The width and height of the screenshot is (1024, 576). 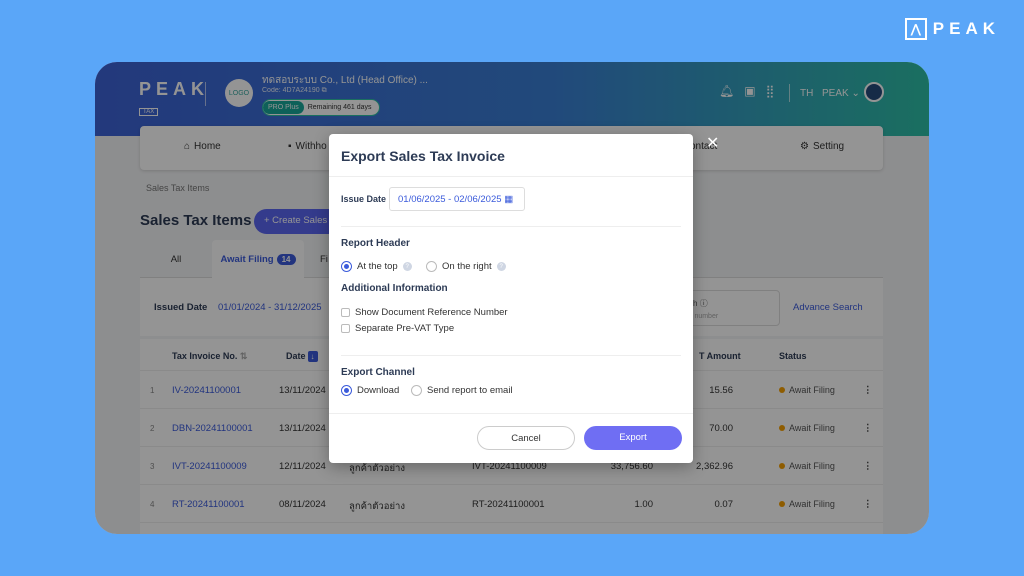 I want to click on peak-brand: ⋀ PEAK, so click(x=952, y=29).